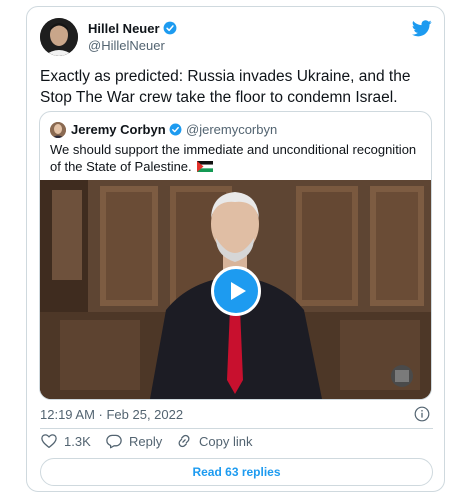 This screenshot has height=500, width=474. I want to click on author-handle: @HillelNeuer, so click(126, 45).